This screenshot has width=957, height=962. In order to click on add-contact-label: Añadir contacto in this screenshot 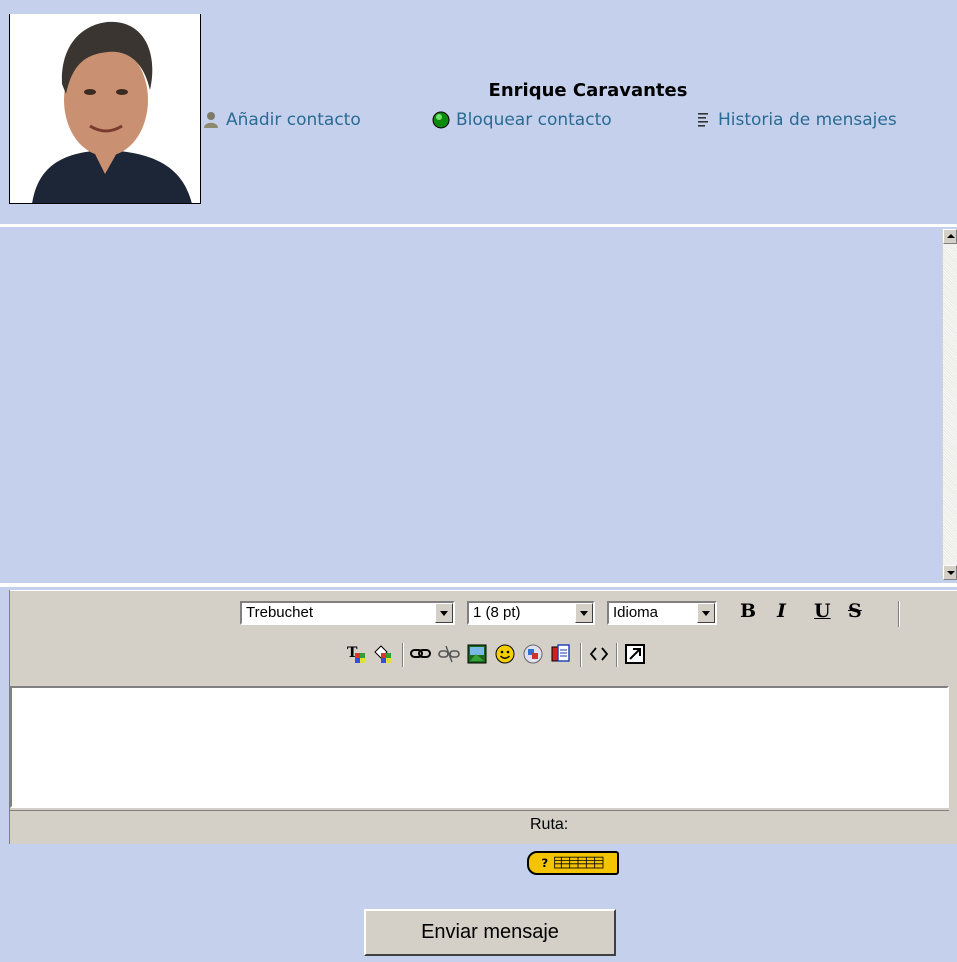, I will do `click(293, 120)`.